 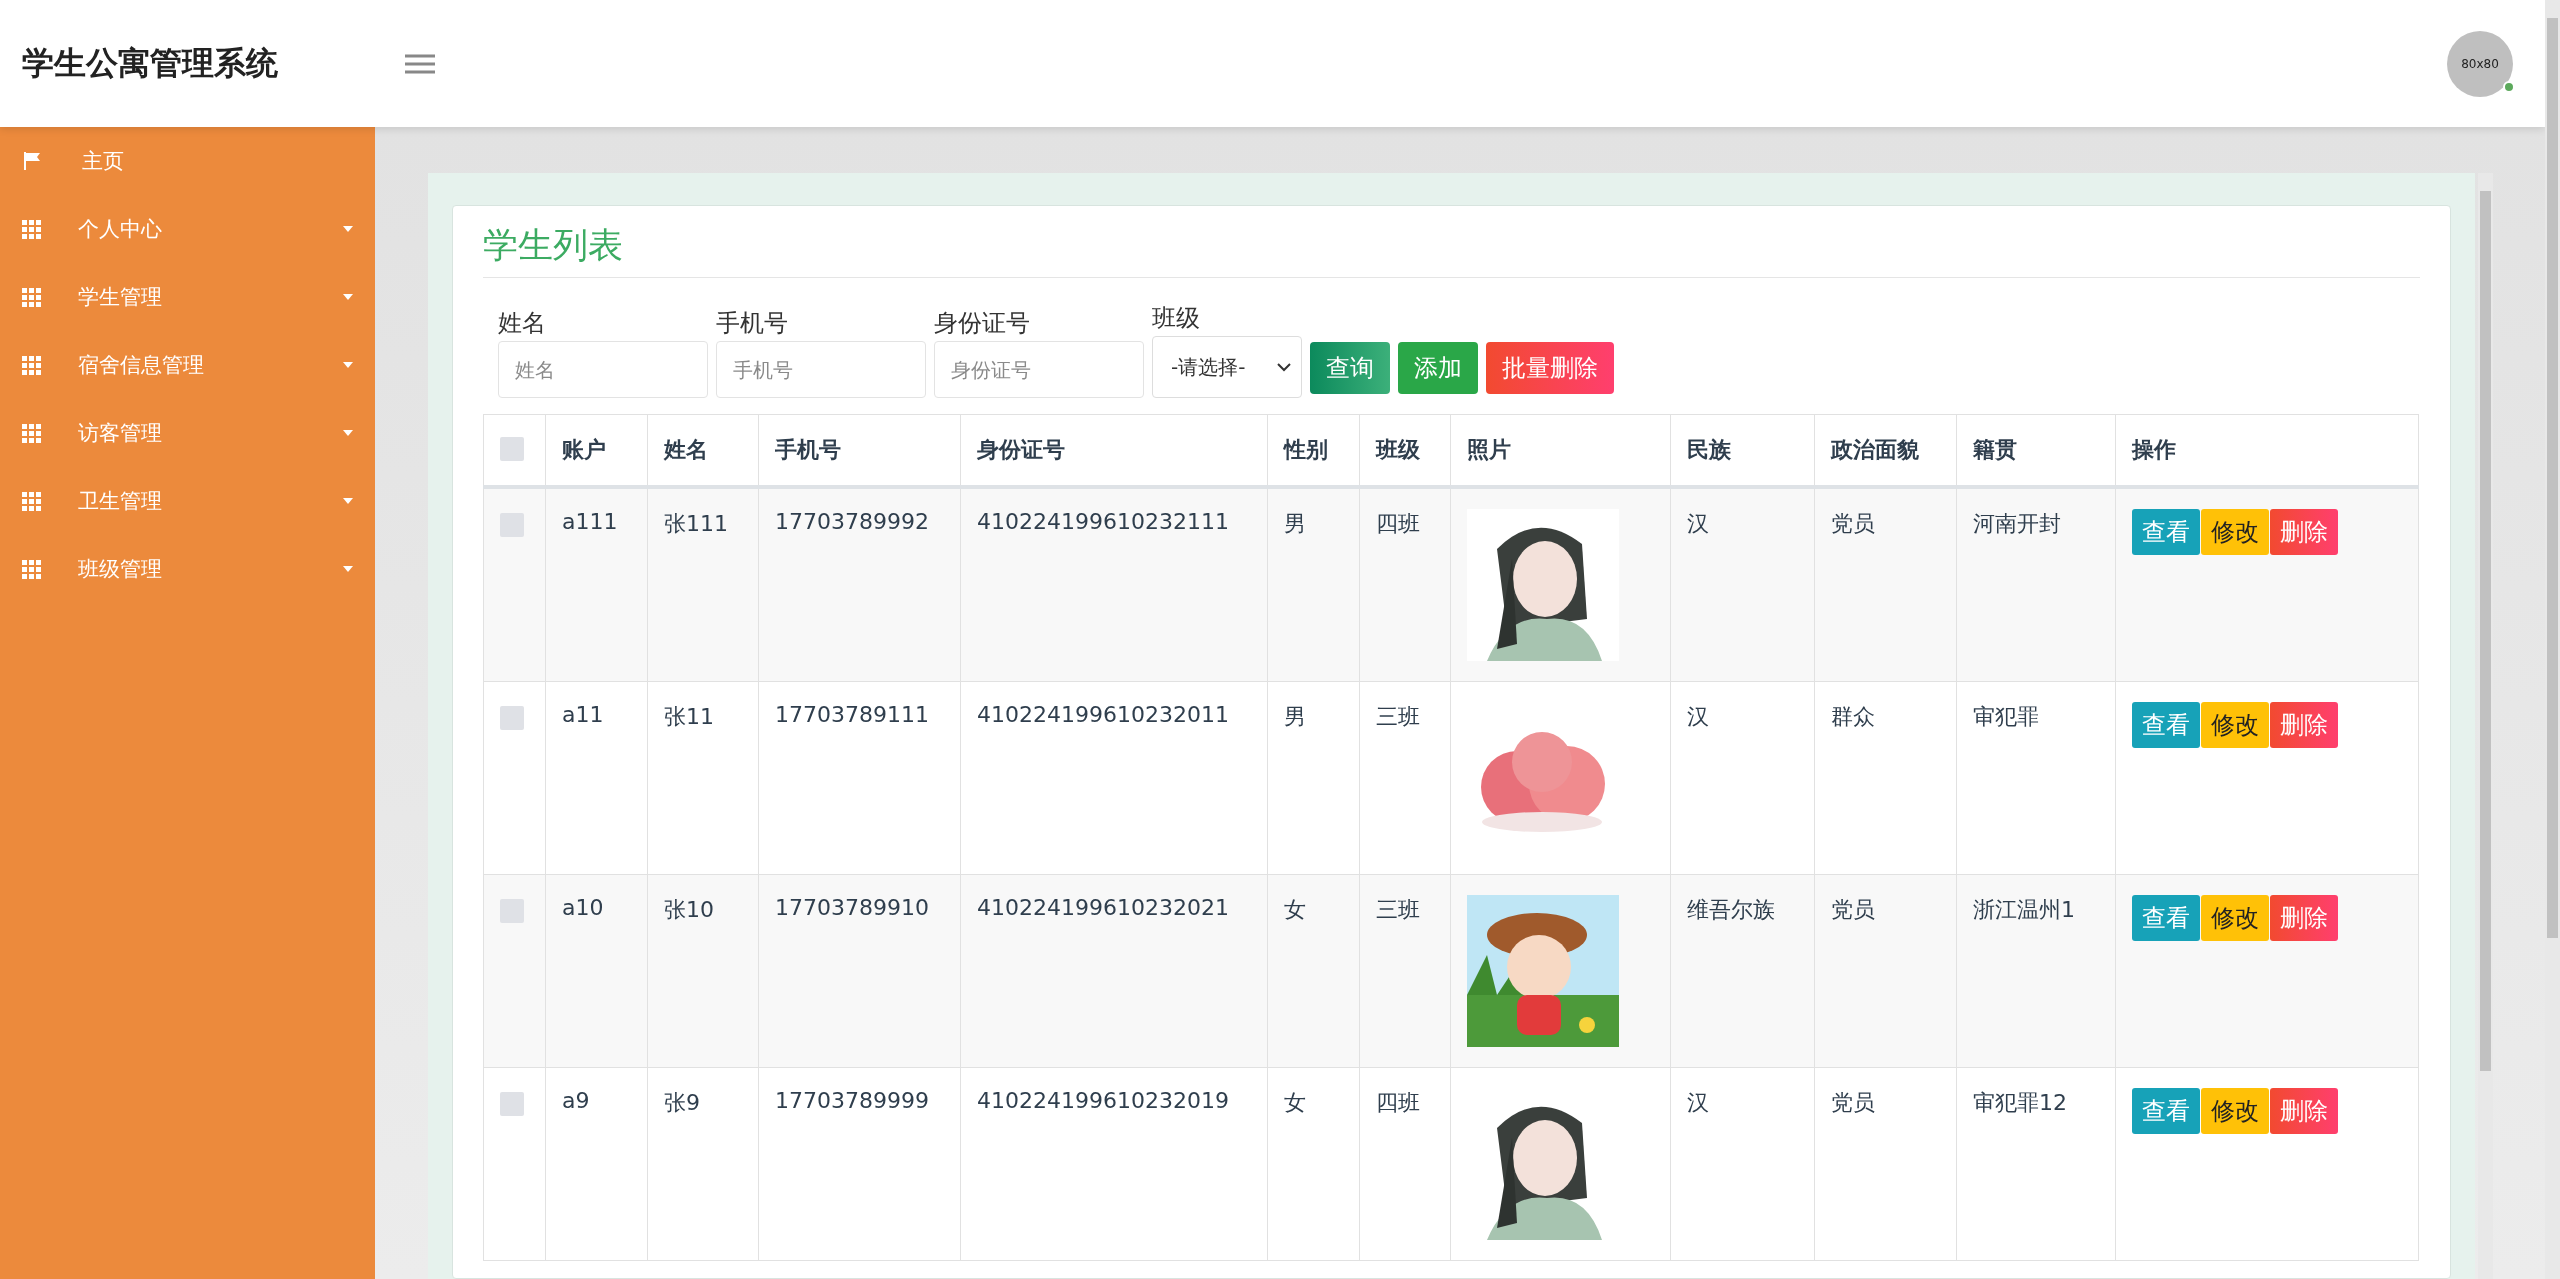 What do you see at coordinates (187, 365) in the screenshot?
I see `sidebar-item: 宿舍信息管理` at bounding box center [187, 365].